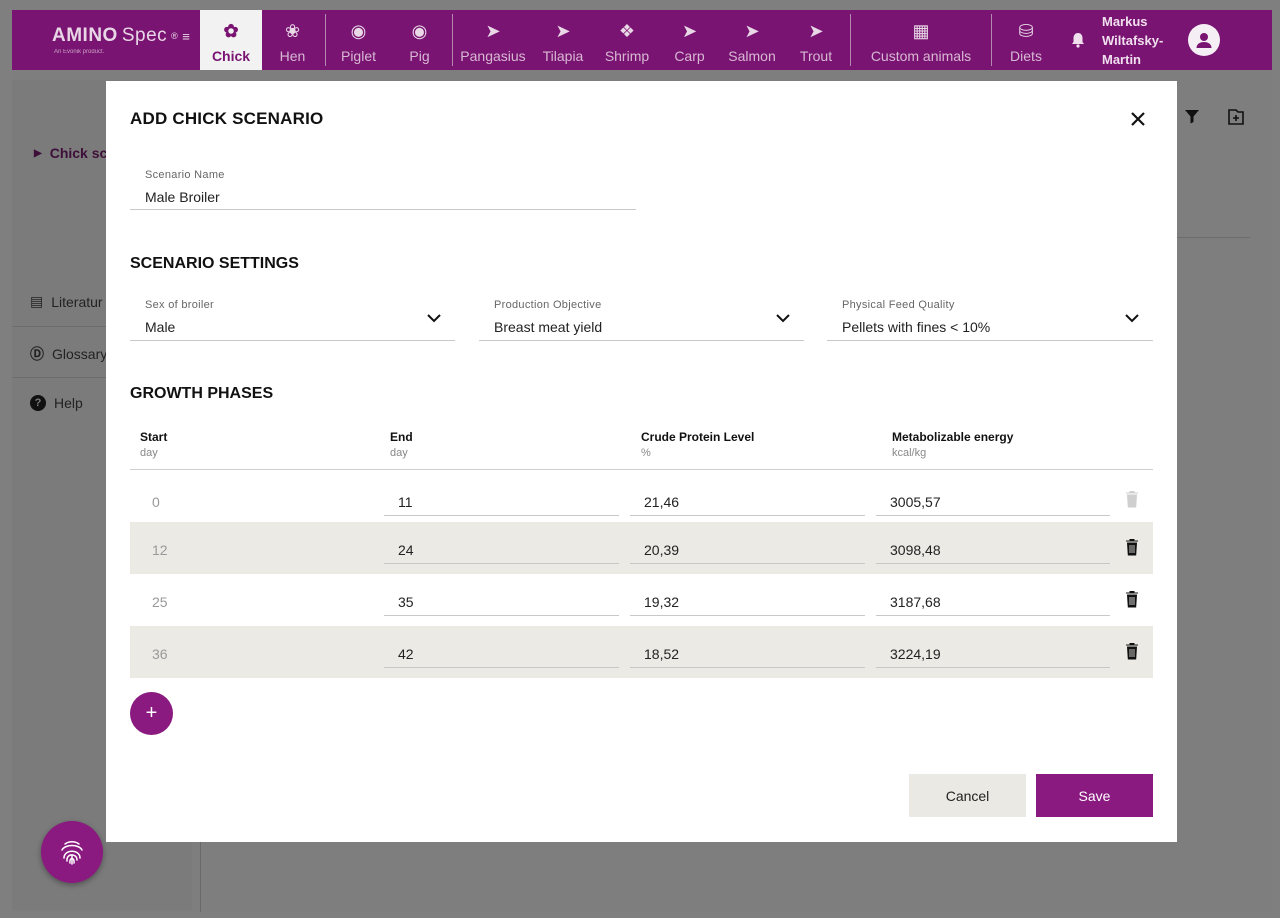 This screenshot has height=918, width=1280. Describe the element at coordinates (747, 600) in the screenshot. I see `protein-input: 19,32` at that location.